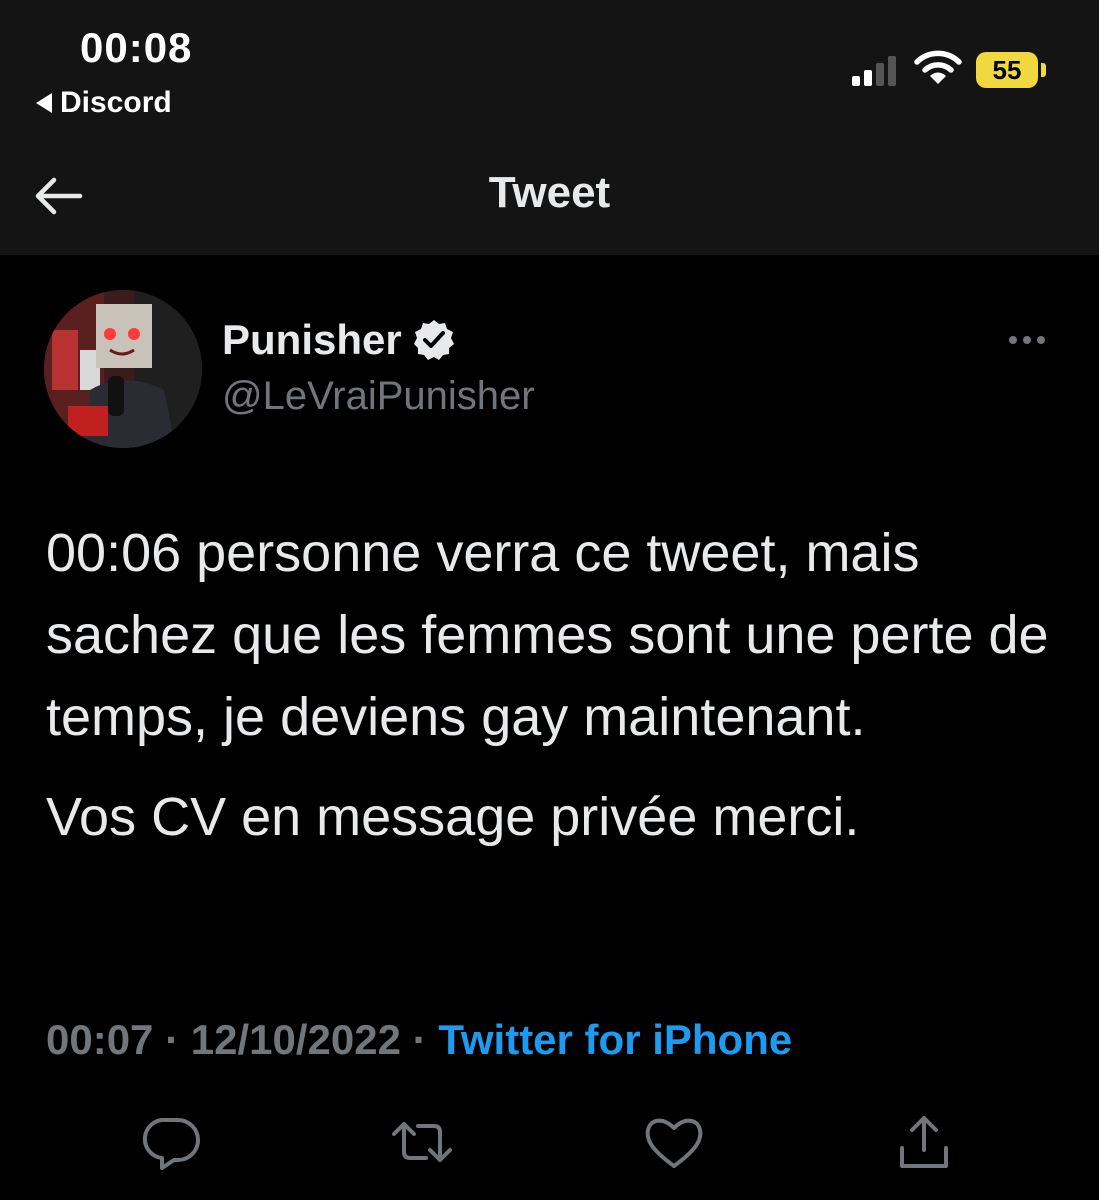 This screenshot has height=1200, width=1099. I want to click on retweet-icon, so click(422, 1142).